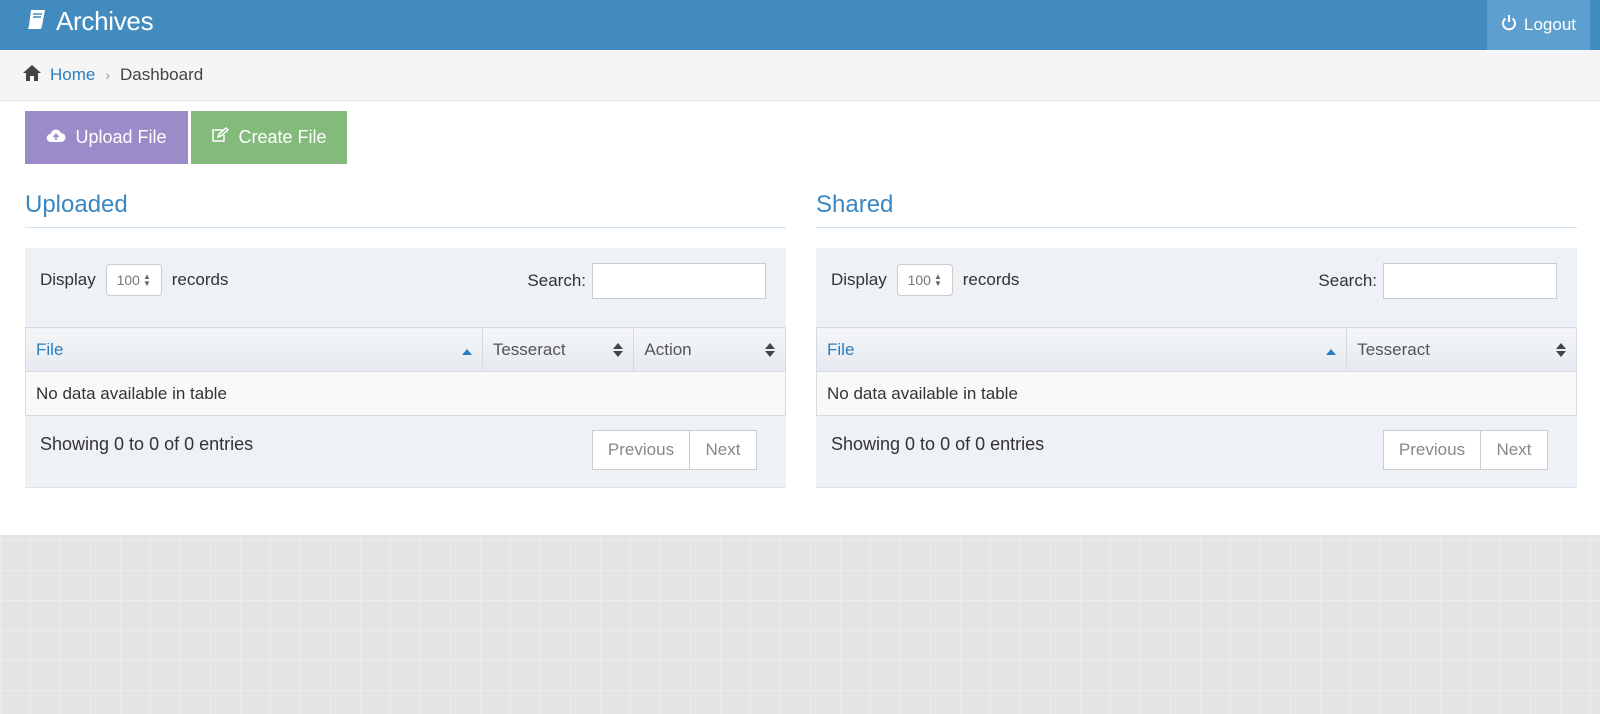 Image resolution: width=1600 pixels, height=714 pixels. I want to click on table-header-row: File Tesseract Action, so click(405, 349).